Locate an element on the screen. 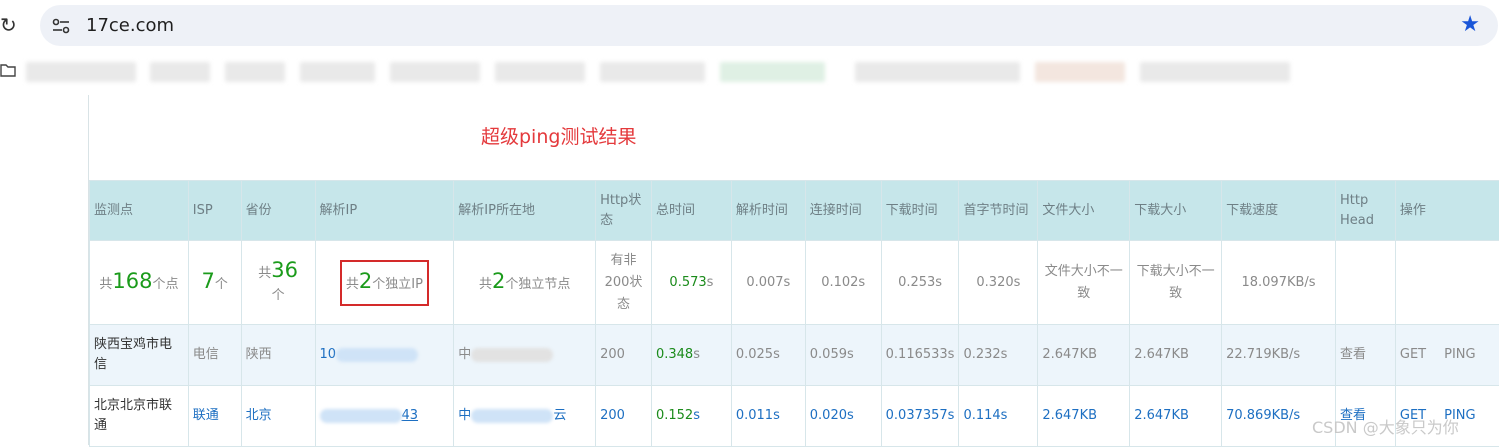 The image size is (1499, 447). header-download-speed: 下载速度 is located at coordinates (1279, 211).